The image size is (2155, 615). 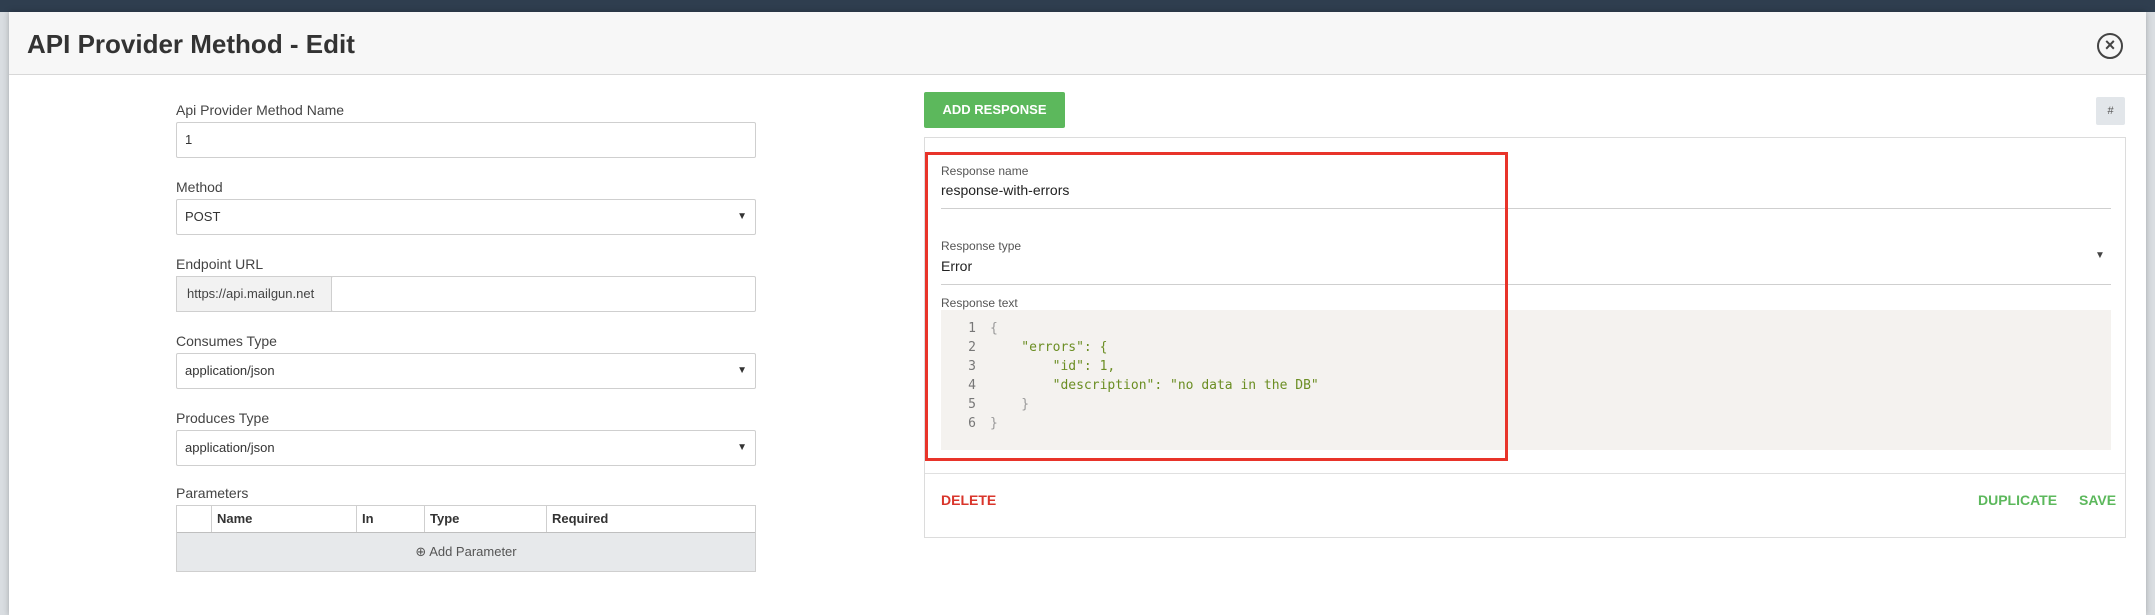 What do you see at coordinates (194, 519) in the screenshot?
I see `col-handle` at bounding box center [194, 519].